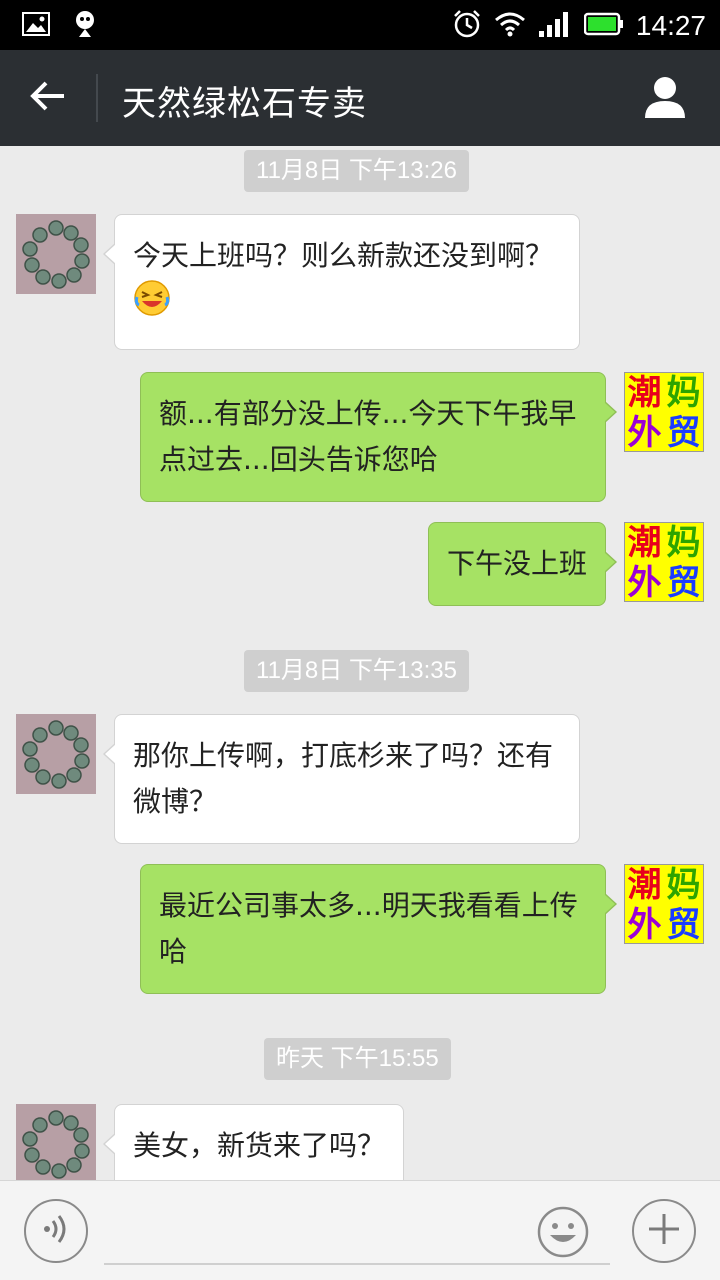 The width and height of the screenshot is (720, 1280). I want to click on message-text: 最近公司事太多...明天我看看上传哈, so click(368, 928).